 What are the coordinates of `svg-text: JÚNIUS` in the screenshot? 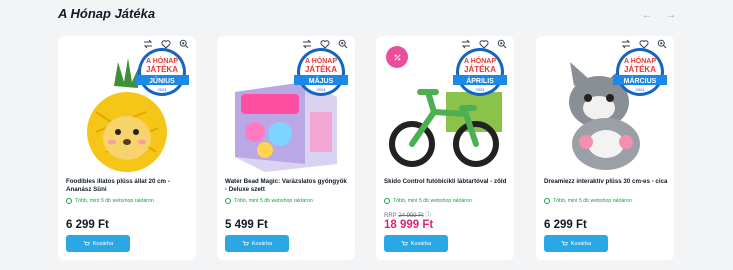 It's located at (162, 80).